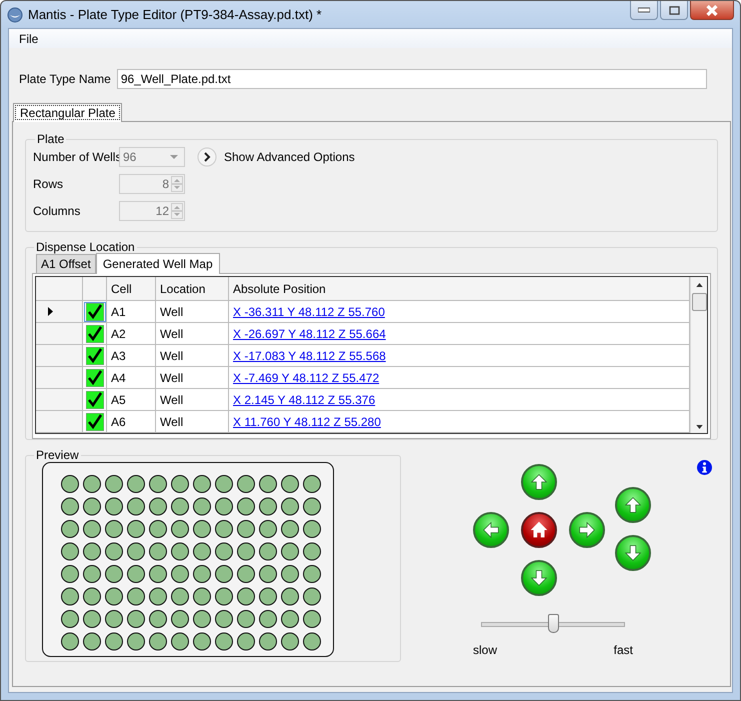 This screenshot has width=741, height=701. Describe the element at coordinates (699, 302) in the screenshot. I see `scroll-thumb` at that location.